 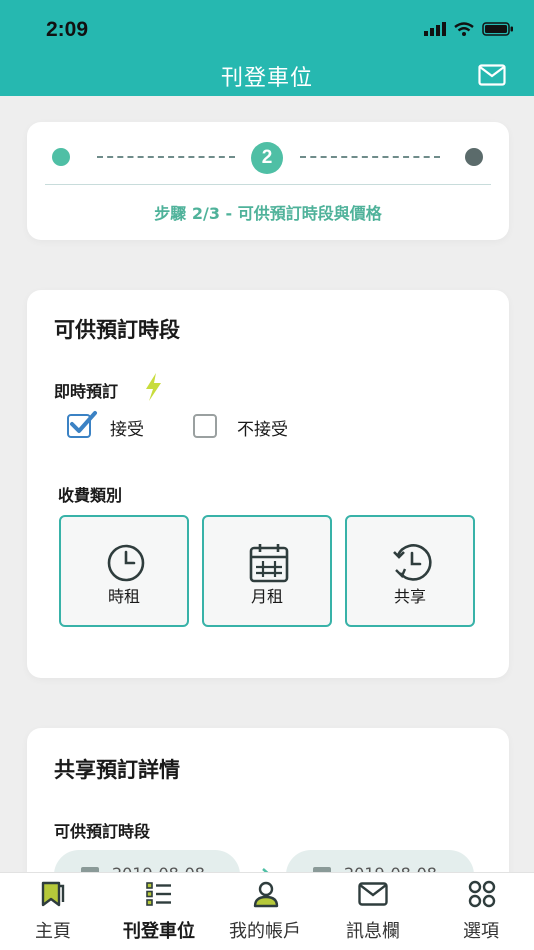 What do you see at coordinates (126, 563) in the screenshot?
I see `clock-icon` at bounding box center [126, 563].